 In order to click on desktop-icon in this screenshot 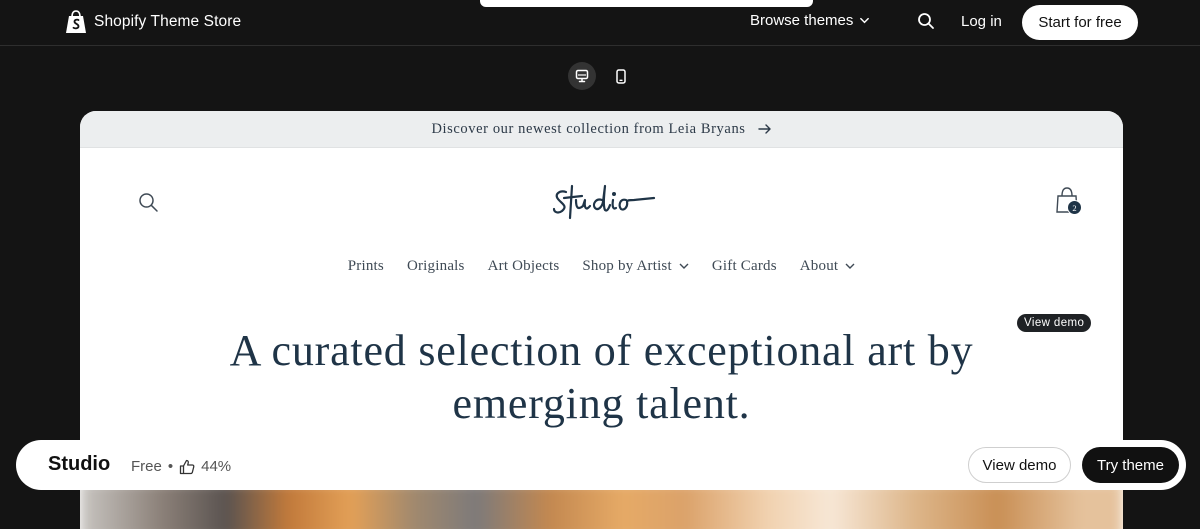, I will do `click(582, 76)`.